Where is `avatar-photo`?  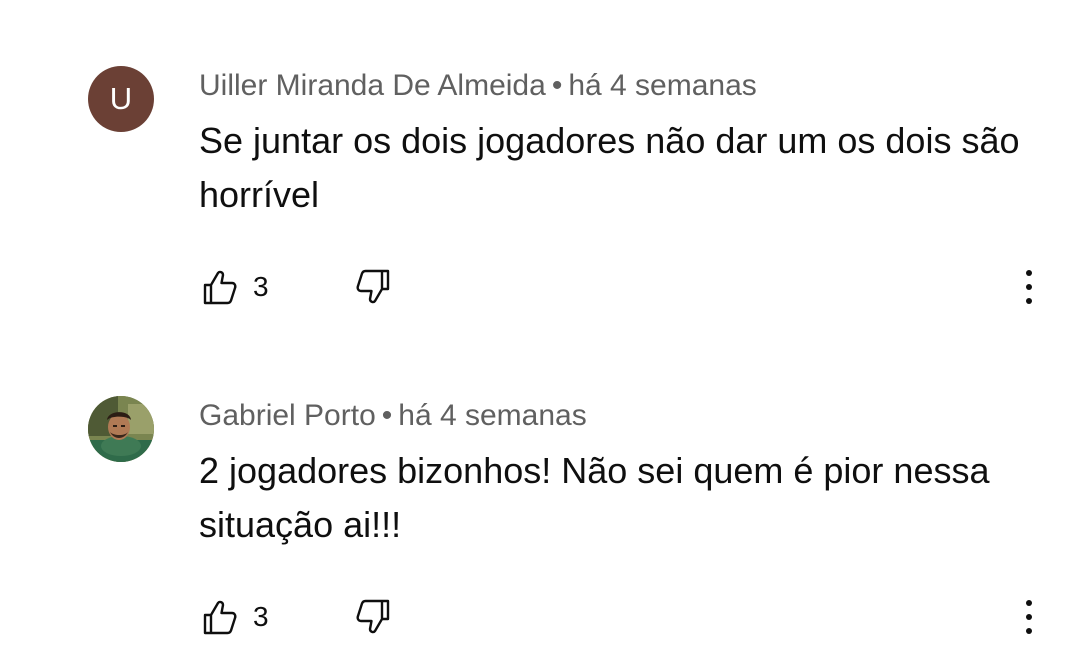
avatar-photo is located at coordinates (121, 429).